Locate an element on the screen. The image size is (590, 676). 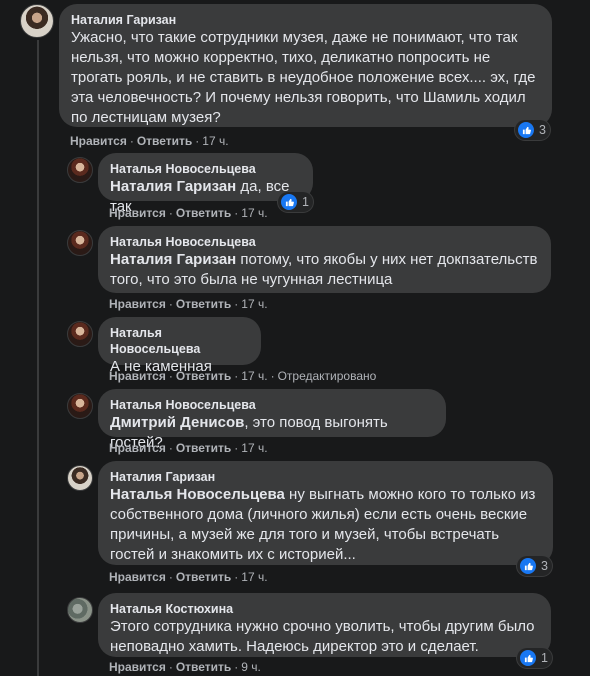
comment-actions: Нравится · Ответить · 9 ч. is located at coordinates (185, 667).